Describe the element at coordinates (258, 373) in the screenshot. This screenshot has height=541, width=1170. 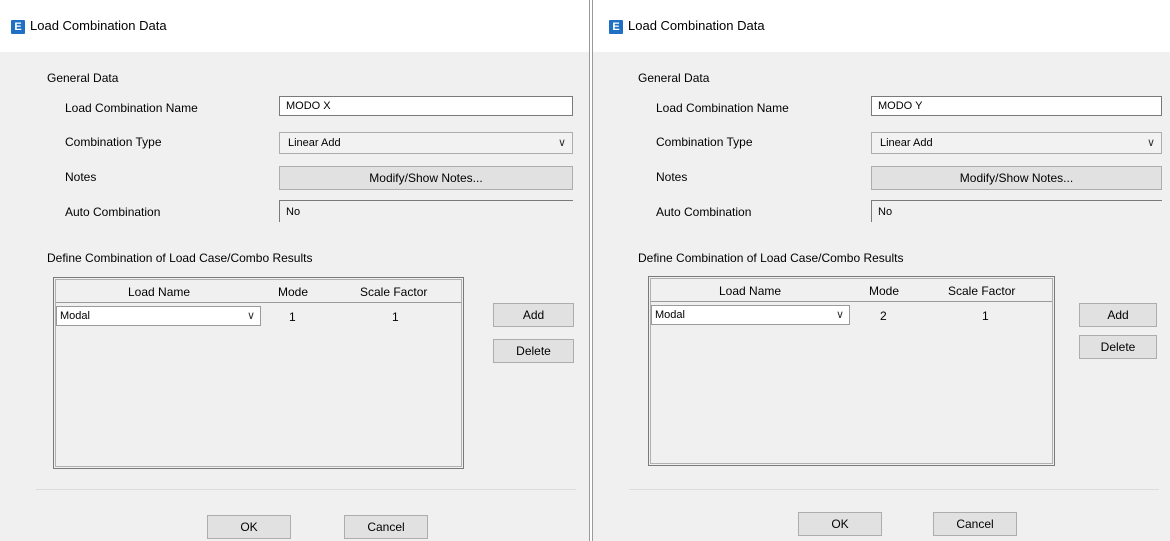
I see `combination-grid: Load Name Mode Scale Factor Modal ∨ 1 1` at that location.